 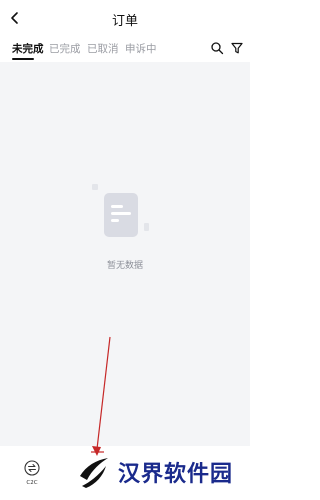 I want to click on search-icon, so click(x=217, y=48).